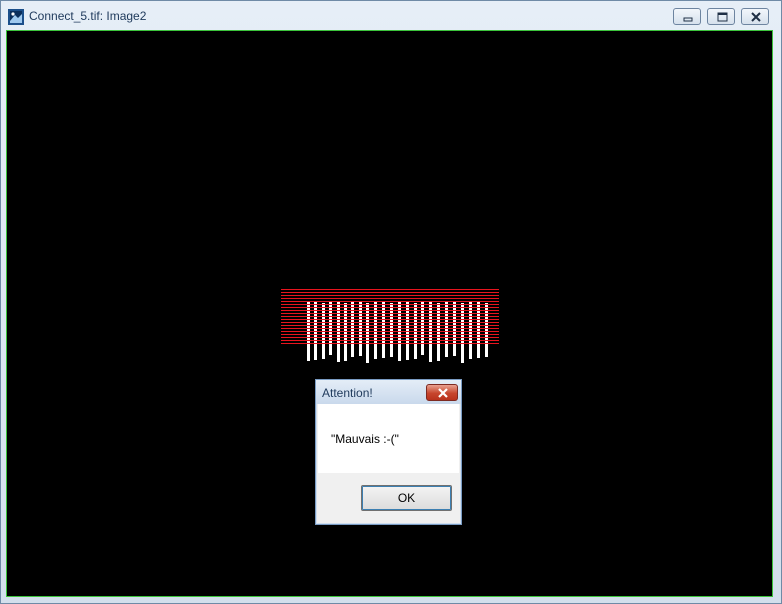 The image size is (782, 604). Describe the element at coordinates (391, 16) in the screenshot. I see `window-titlebar: Connect_5.tif: Image2` at that location.